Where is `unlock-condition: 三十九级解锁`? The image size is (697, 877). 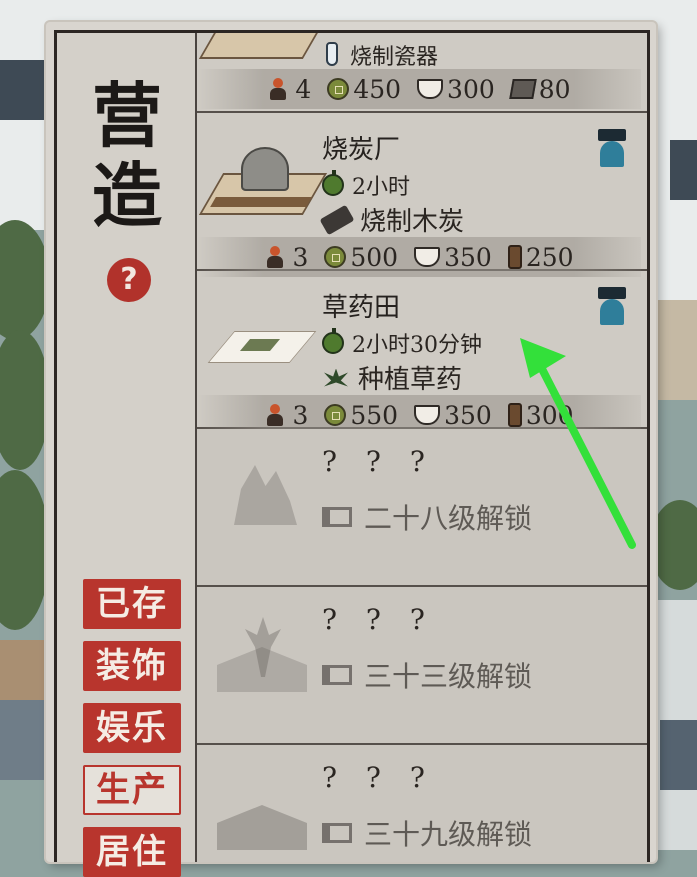 unlock-condition: 三十九级解锁 is located at coordinates (427, 833).